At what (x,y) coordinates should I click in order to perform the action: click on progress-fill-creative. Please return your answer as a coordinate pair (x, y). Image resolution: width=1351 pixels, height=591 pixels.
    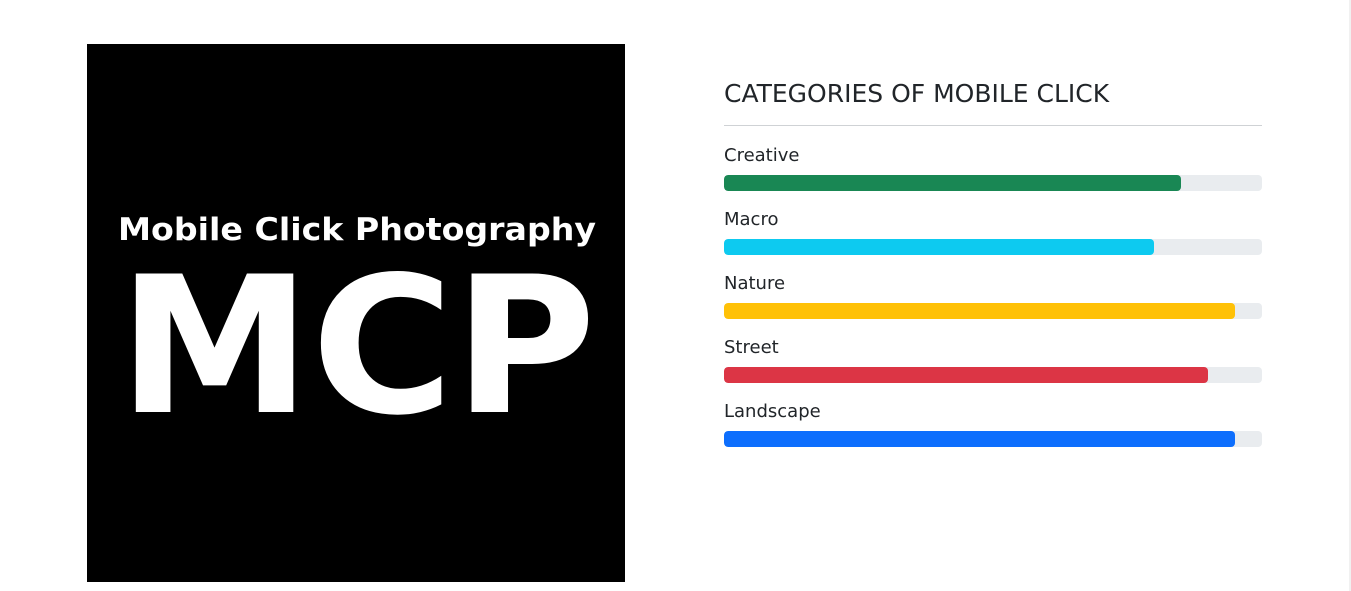
    Looking at the image, I should click on (953, 183).